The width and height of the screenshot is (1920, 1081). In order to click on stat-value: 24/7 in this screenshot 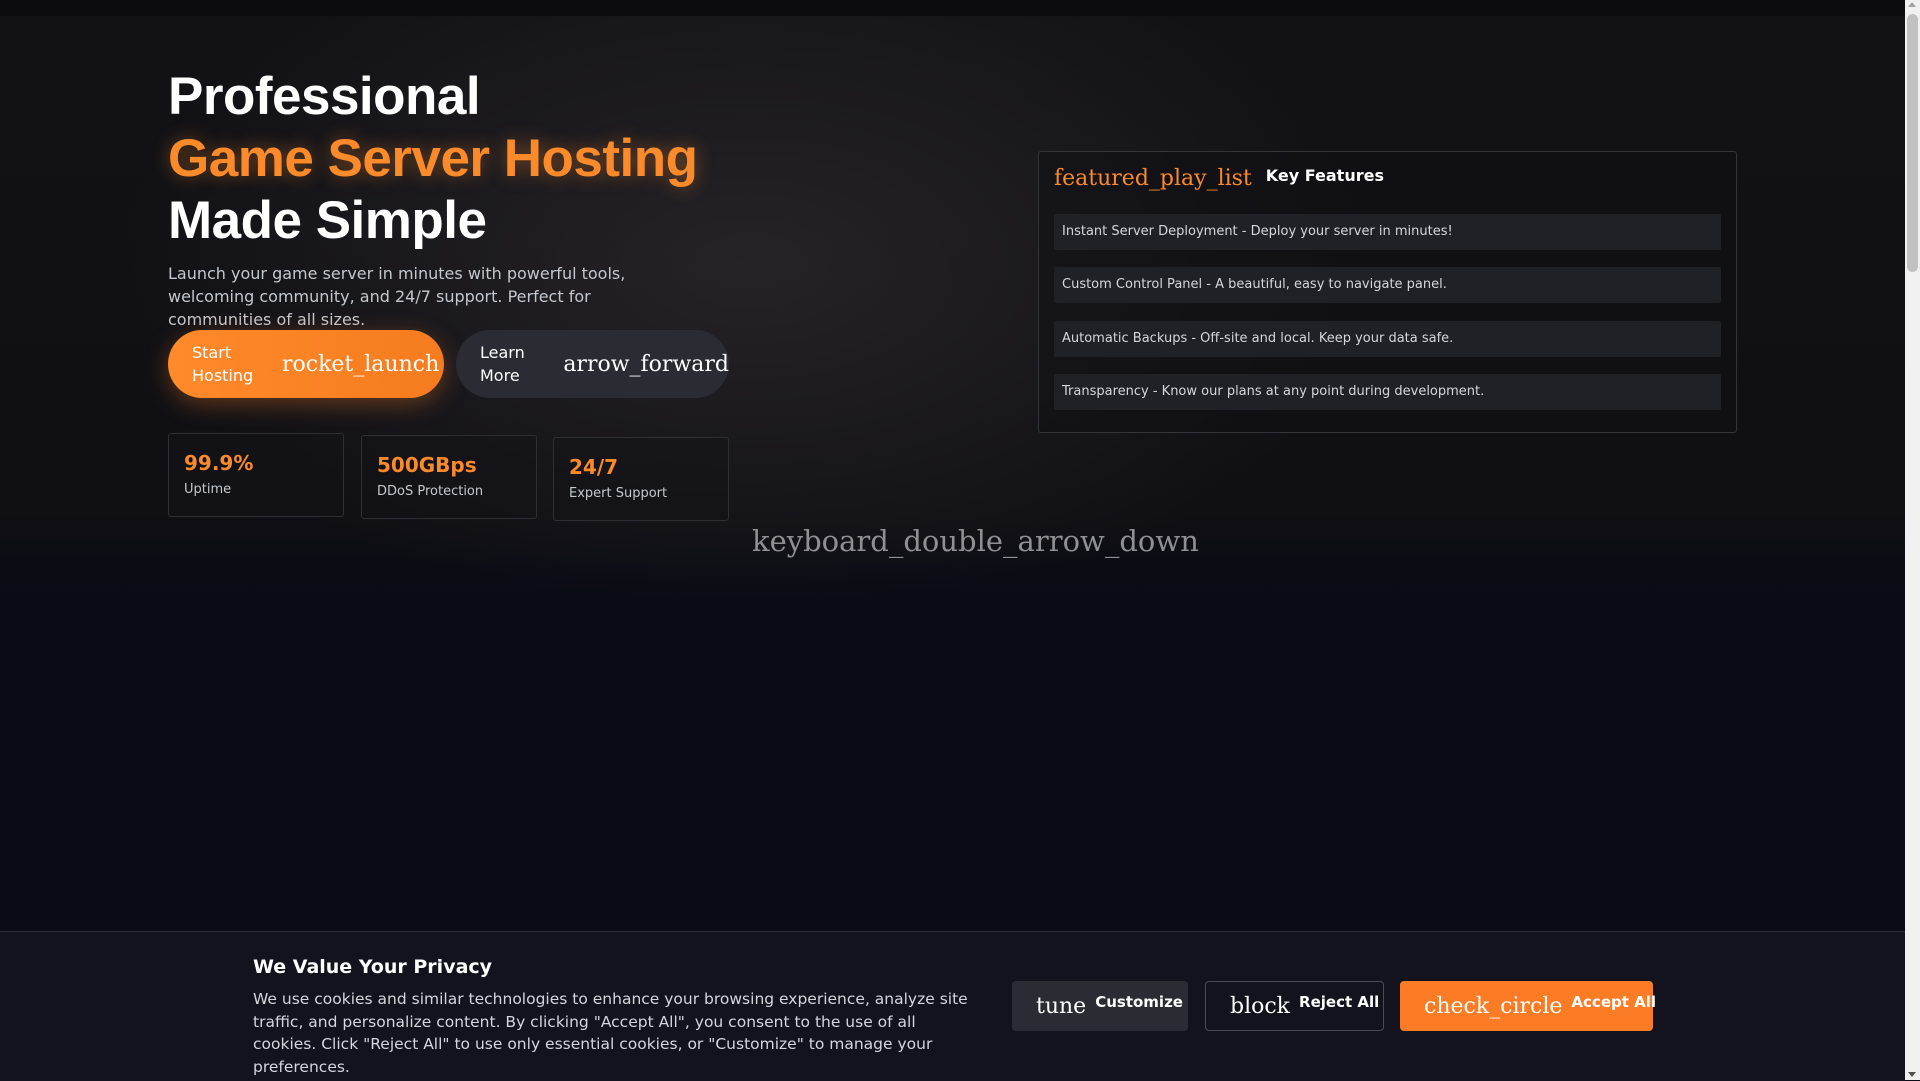, I will do `click(594, 467)`.